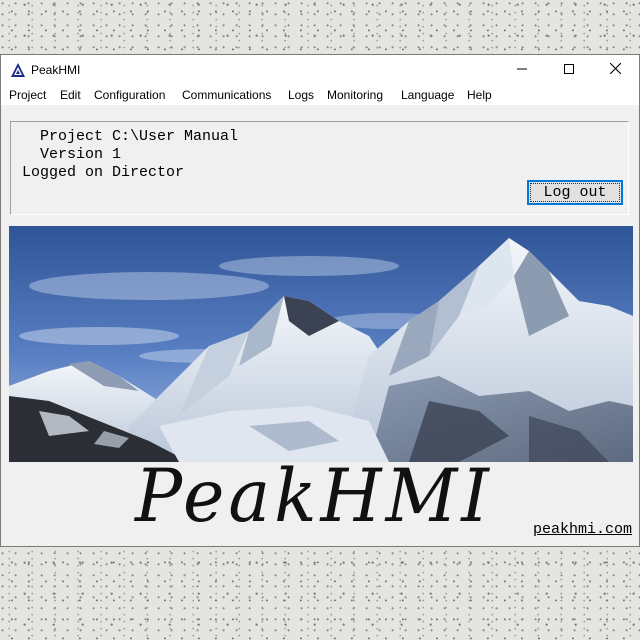 The width and height of the screenshot is (640, 640). What do you see at coordinates (582, 529) in the screenshot?
I see `website-link: peakhmi.com` at bounding box center [582, 529].